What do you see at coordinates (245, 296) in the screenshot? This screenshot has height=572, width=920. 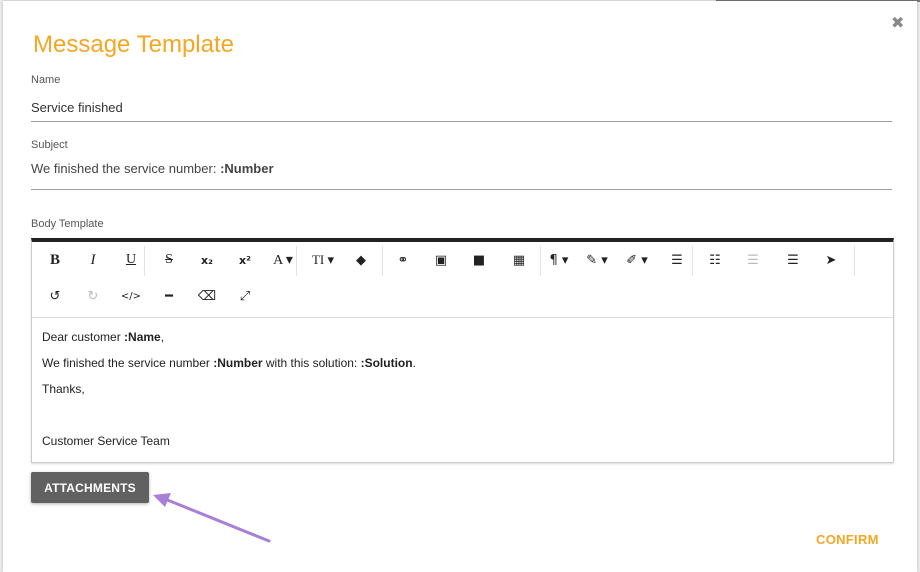 I see `fullscreen-button: ⤢` at bounding box center [245, 296].